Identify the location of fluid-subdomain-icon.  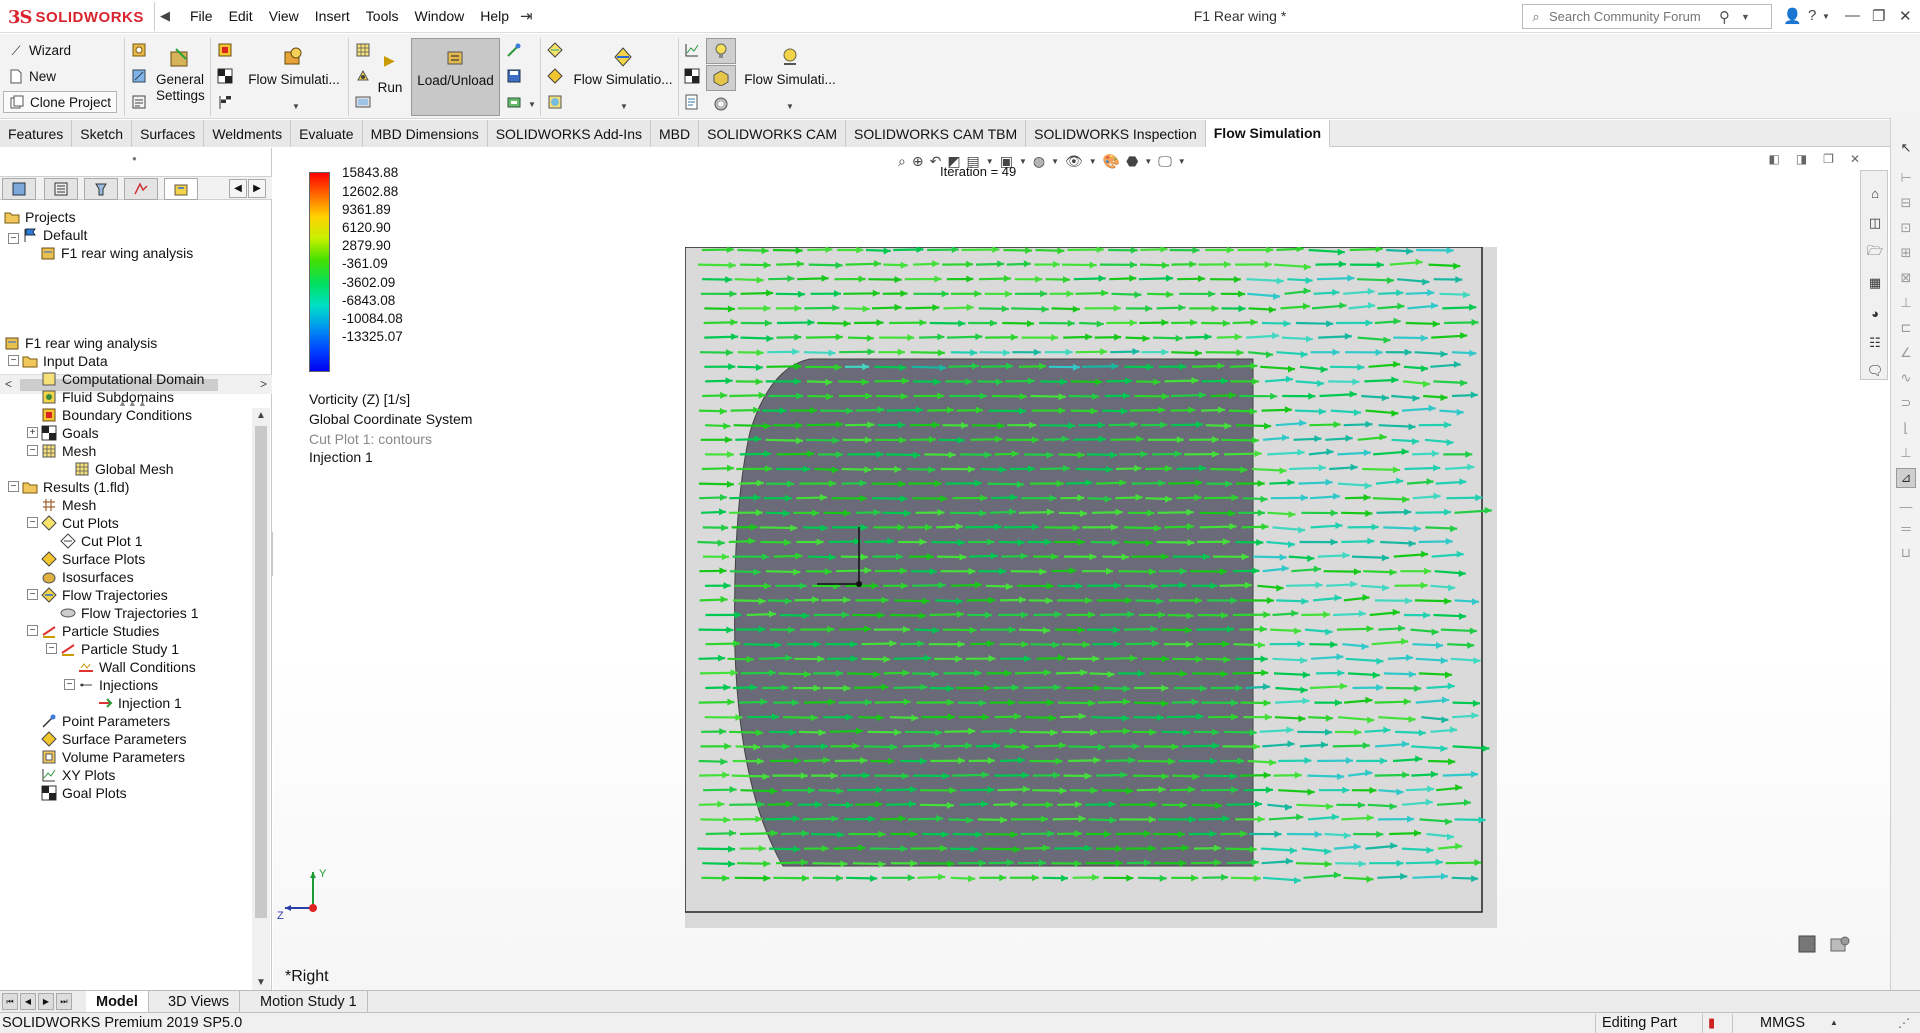
(363, 76).